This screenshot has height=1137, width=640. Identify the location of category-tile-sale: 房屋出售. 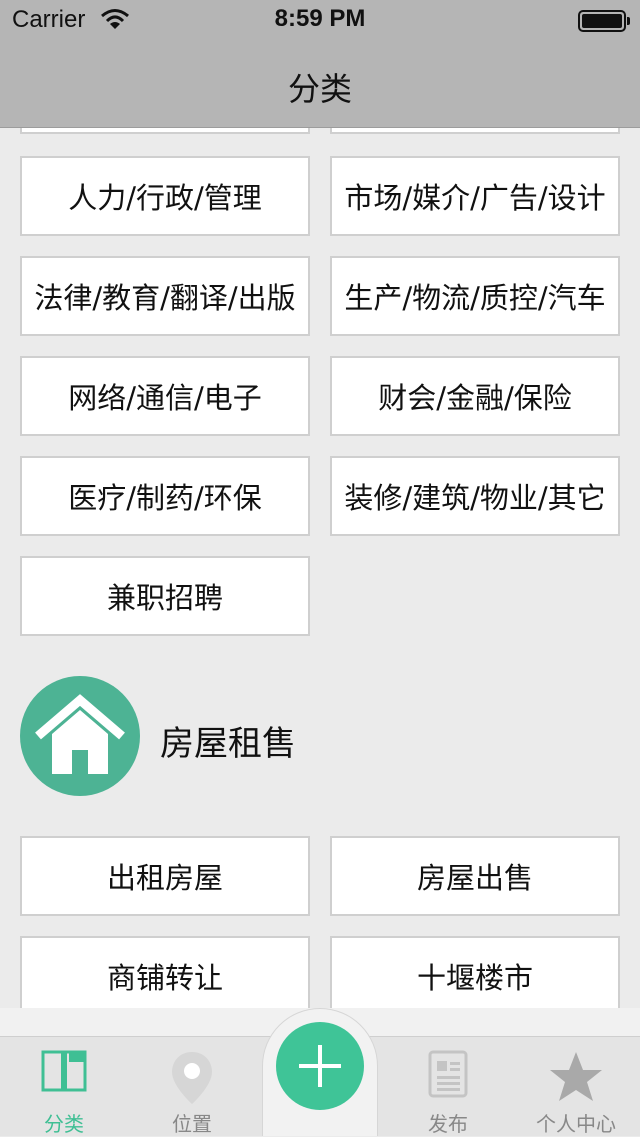
(475, 876).